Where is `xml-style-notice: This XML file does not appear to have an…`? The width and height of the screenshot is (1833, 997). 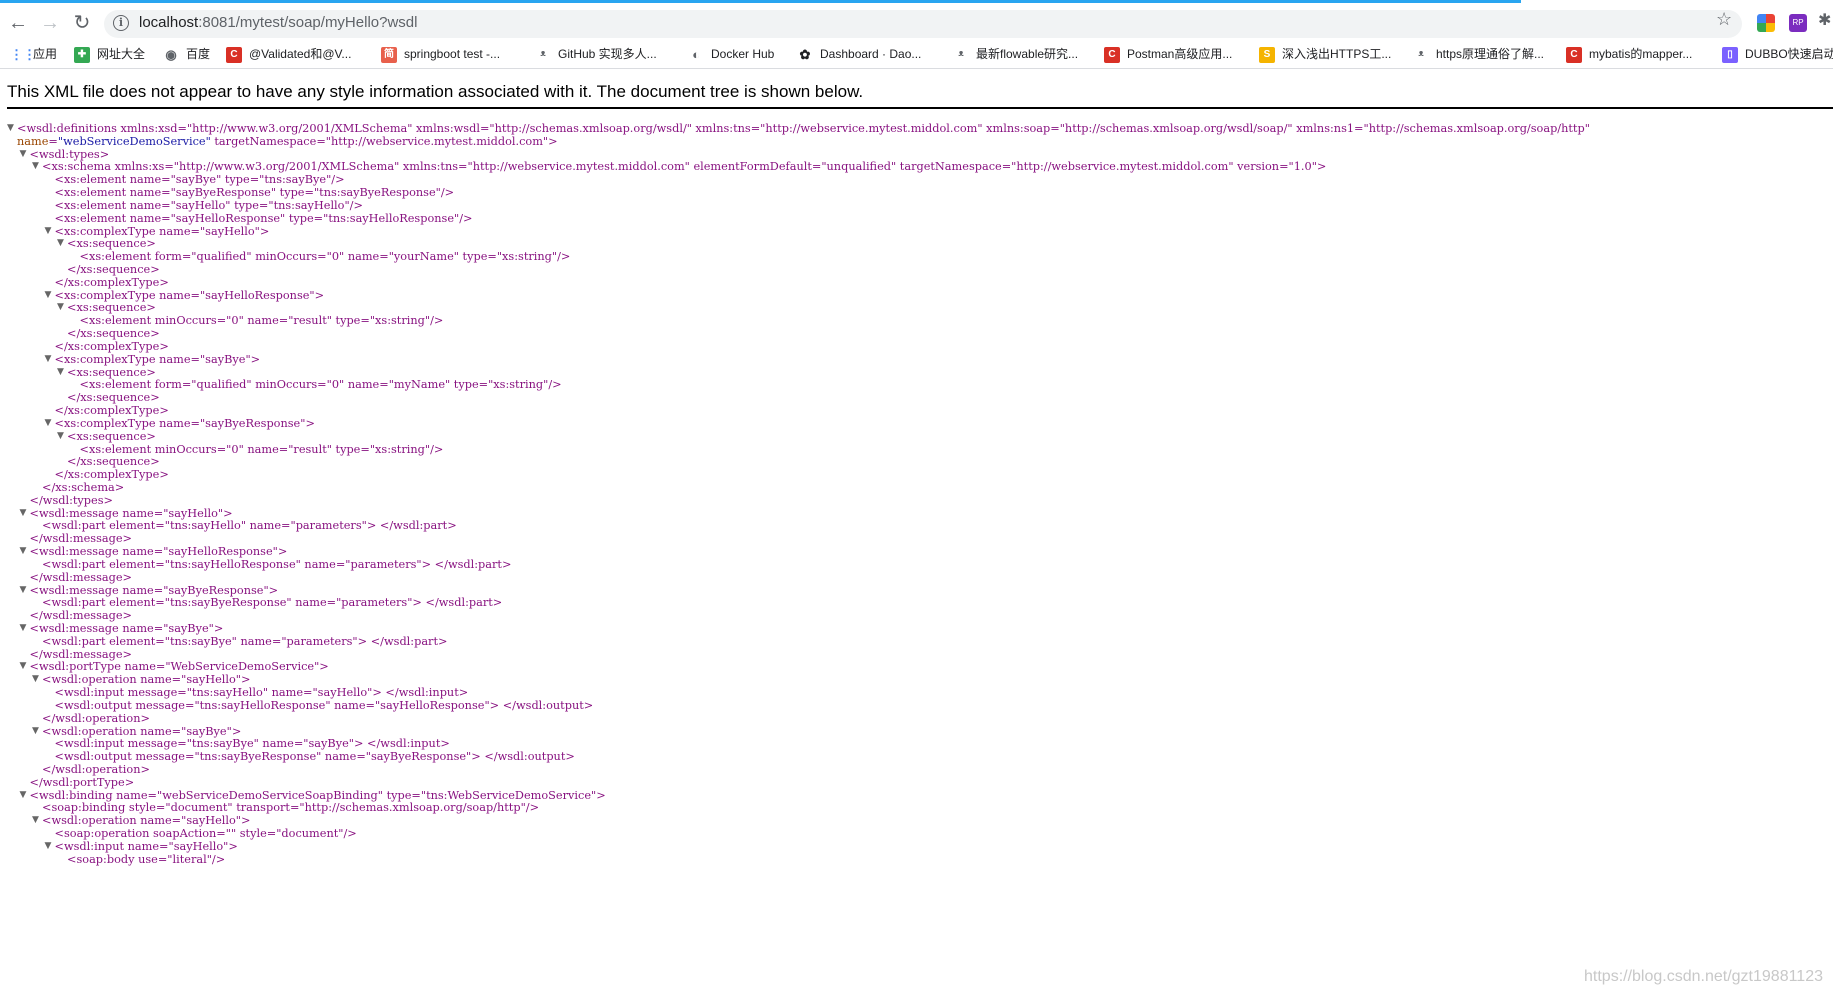
xml-style-notice: This XML file does not appear to have an… is located at coordinates (435, 91).